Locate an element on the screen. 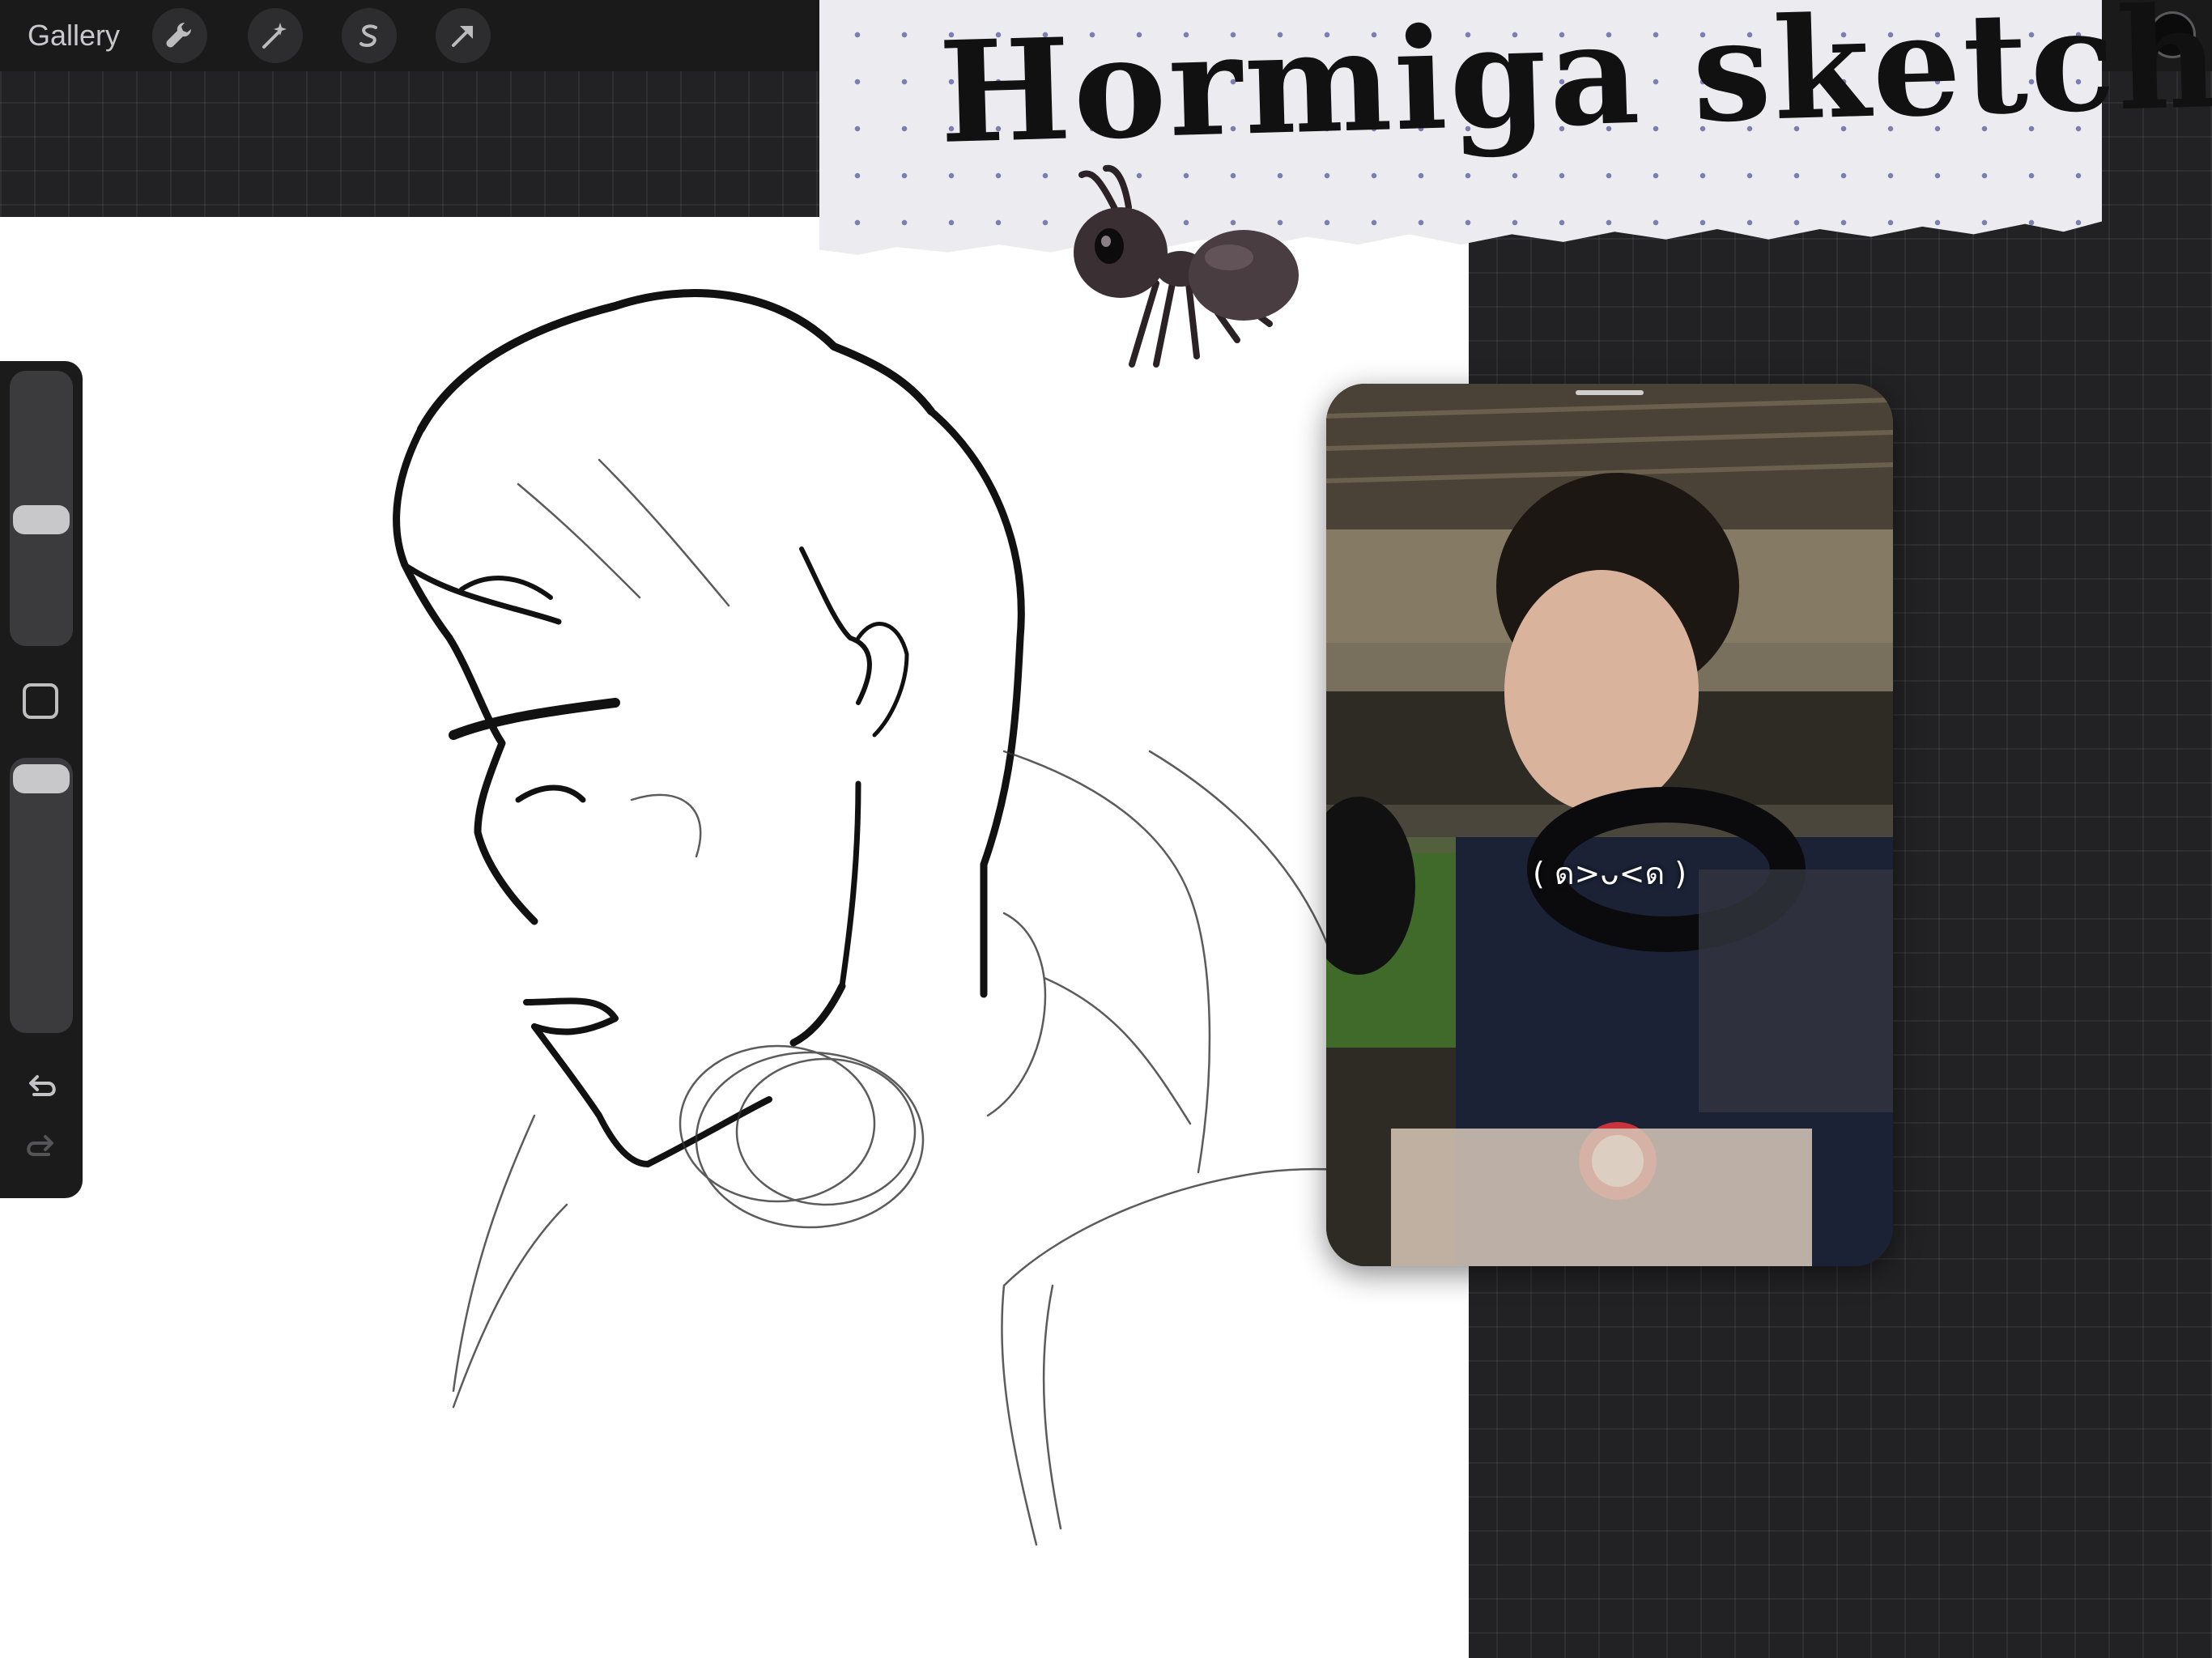 The height and width of the screenshot is (1658, 2212). photo-drag-handle is located at coordinates (1610, 392).